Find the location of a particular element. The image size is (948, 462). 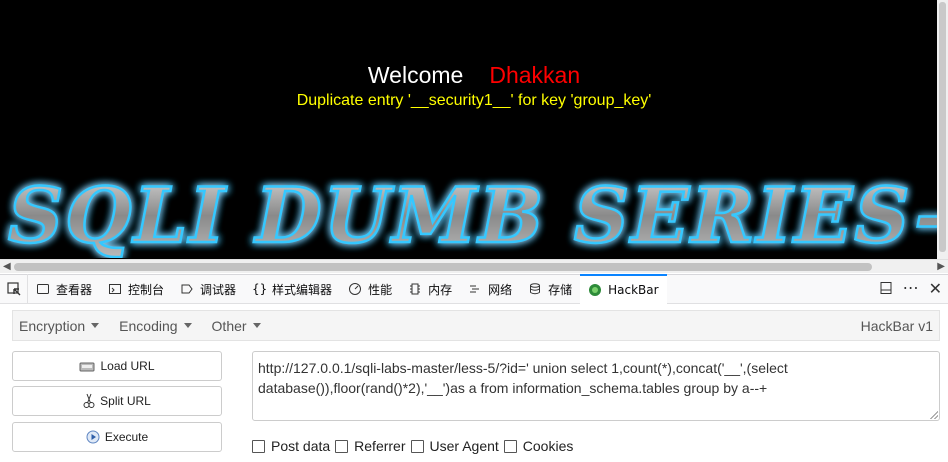

request-options: Post data Referrer User Agent Cookies is located at coordinates (415, 446).